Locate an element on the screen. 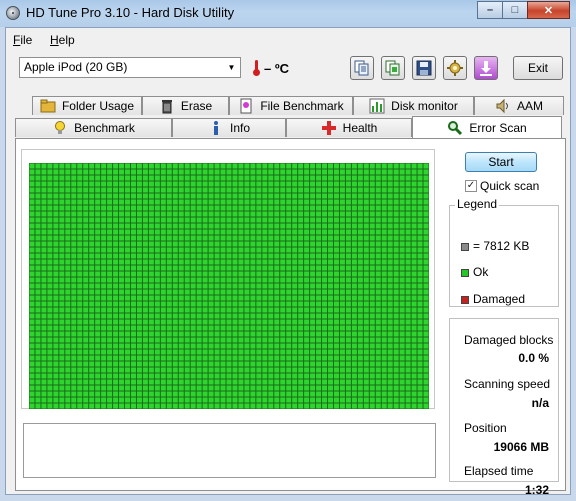 The image size is (576, 501). options-button is located at coordinates (455, 68).